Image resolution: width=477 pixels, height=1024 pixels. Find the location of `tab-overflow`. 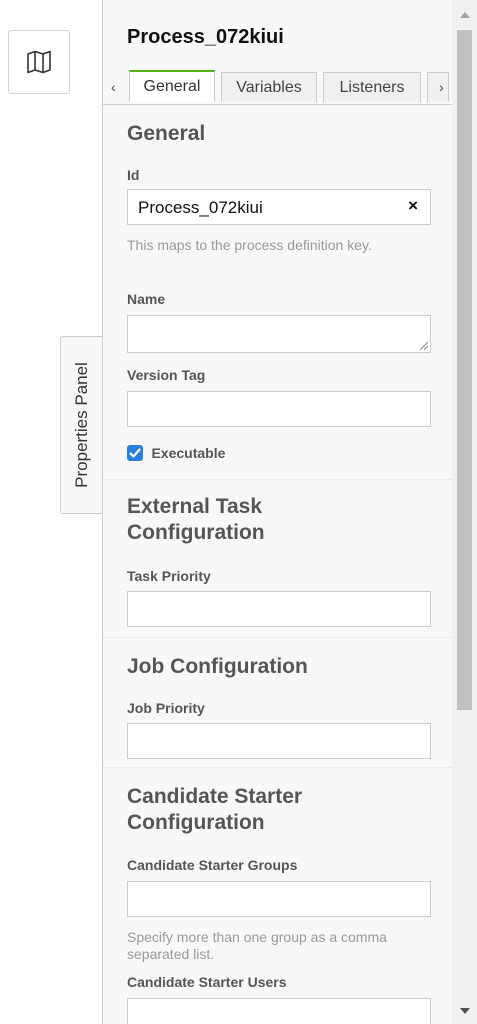

tab-overflow is located at coordinates (438, 87).